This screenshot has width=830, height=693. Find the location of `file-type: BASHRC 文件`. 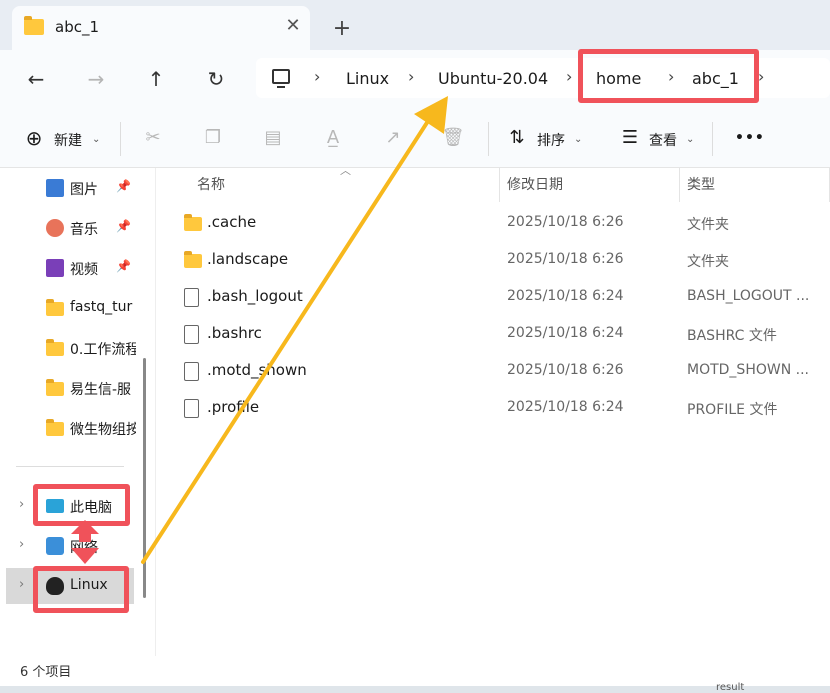

file-type: BASHRC 文件 is located at coordinates (732, 336).